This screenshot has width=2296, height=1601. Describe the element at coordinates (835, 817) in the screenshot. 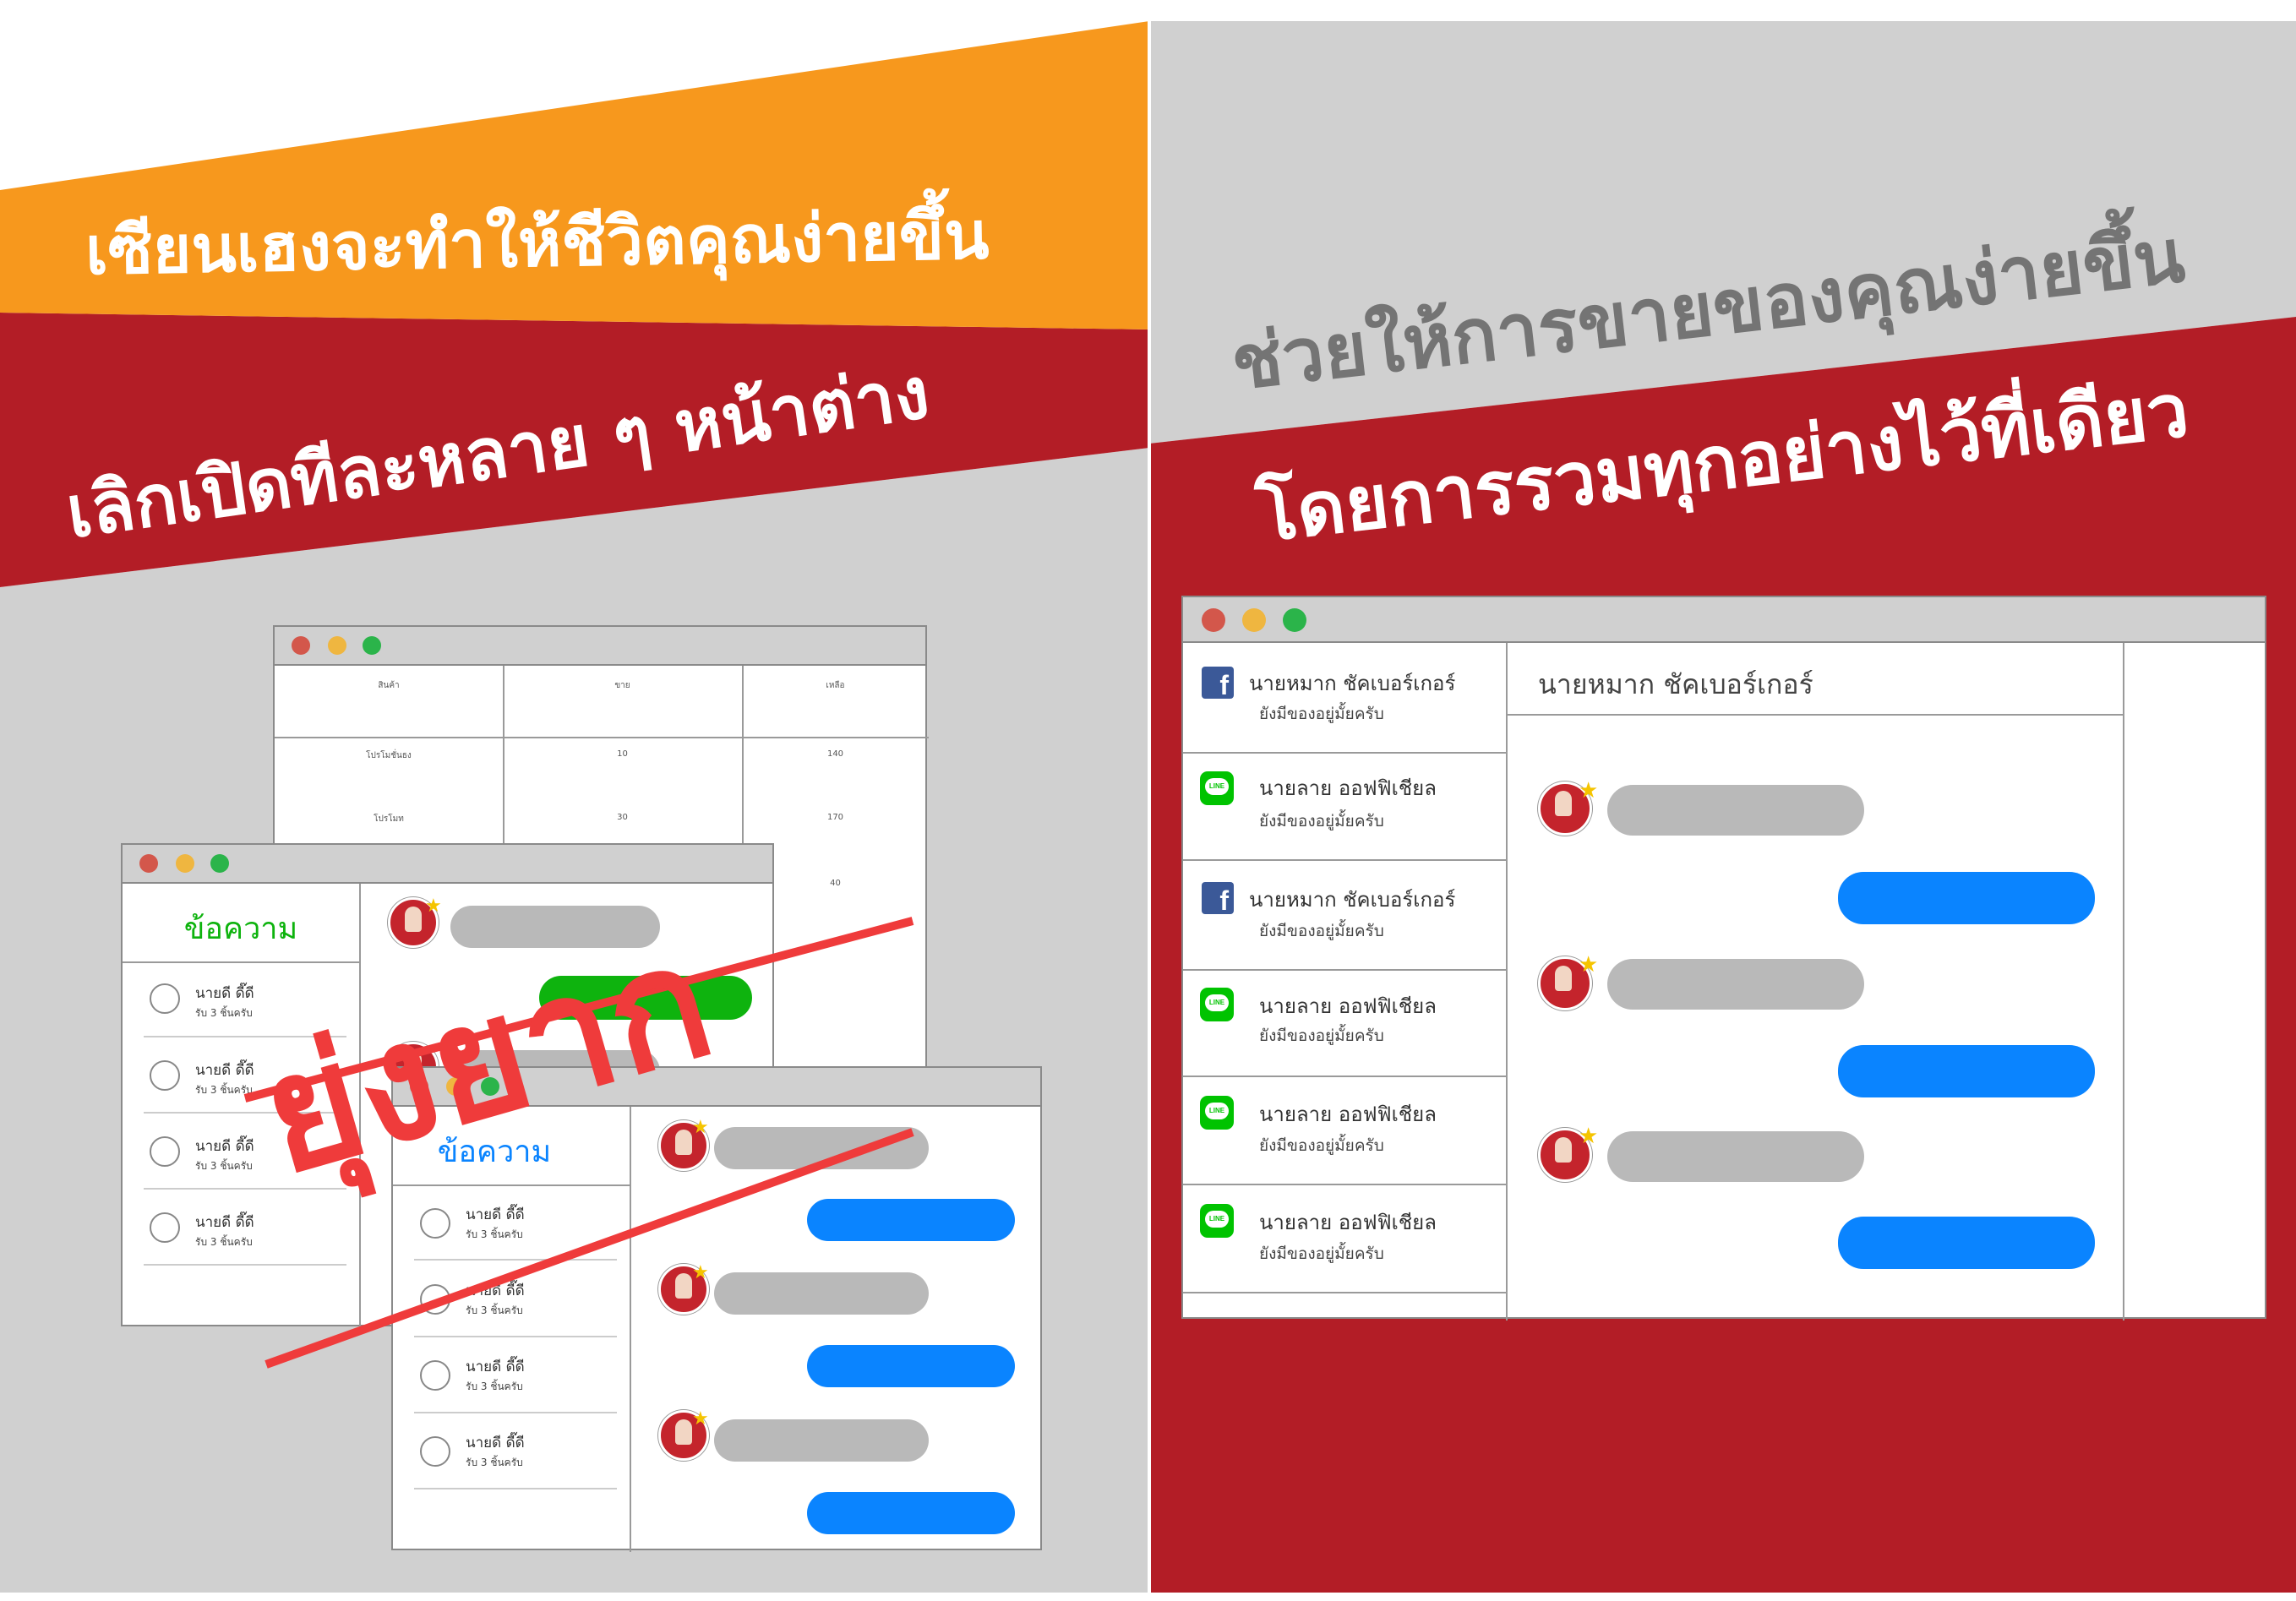

I see `table-cell: 170` at that location.